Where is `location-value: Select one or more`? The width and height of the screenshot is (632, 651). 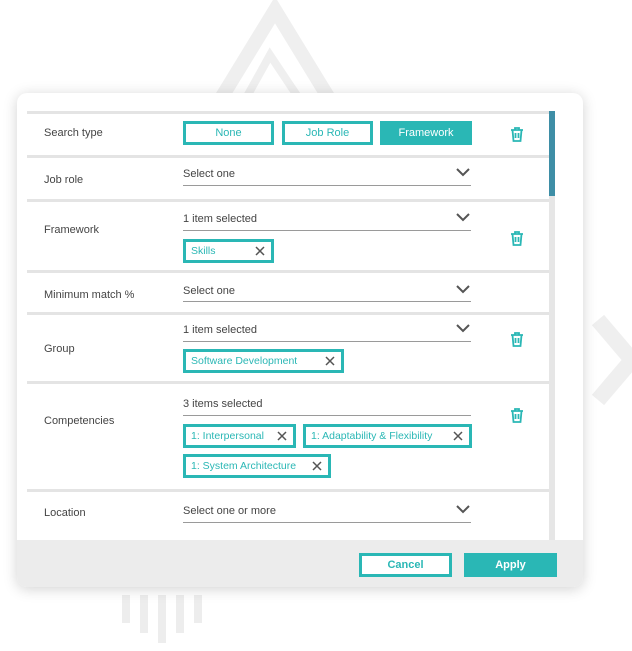 location-value: Select one or more is located at coordinates (229, 511).